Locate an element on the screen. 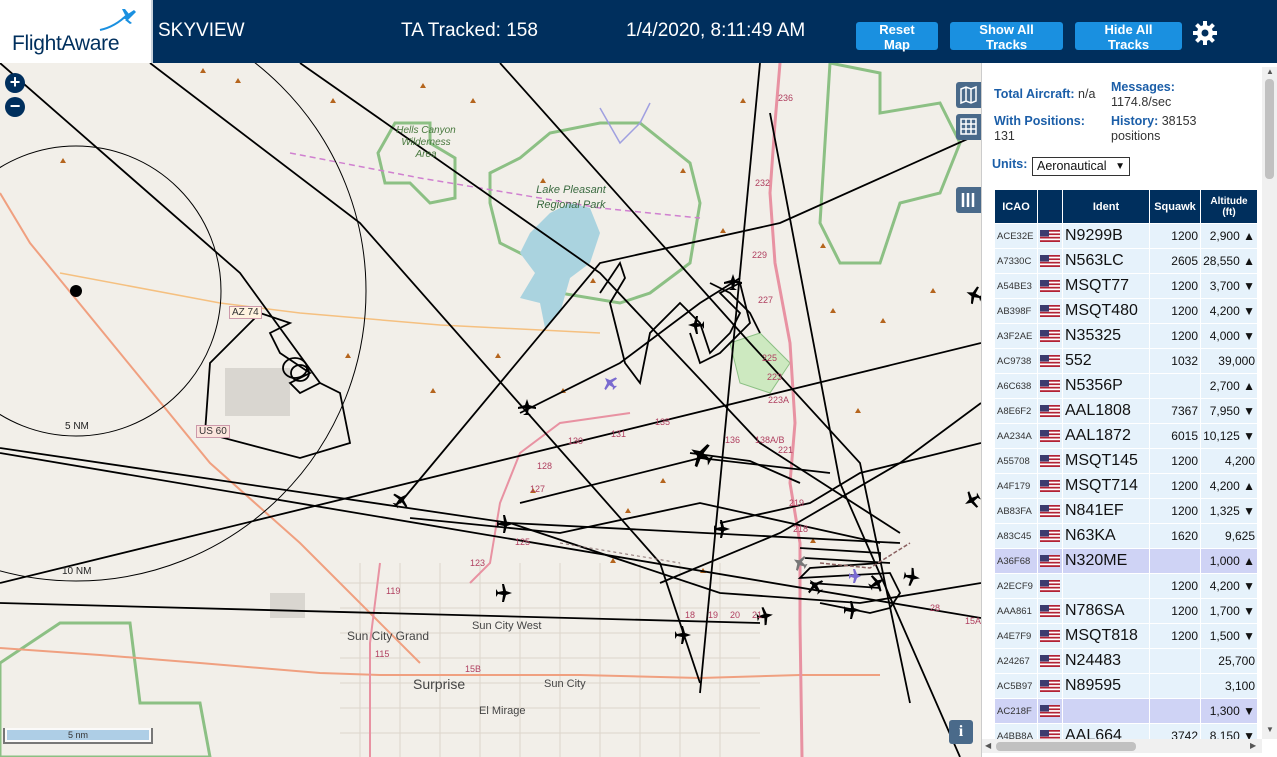 The height and width of the screenshot is (757, 1277). table-row: A54BE3 MSQT77 1200 3,700 ▼ is located at coordinates (1126, 286).